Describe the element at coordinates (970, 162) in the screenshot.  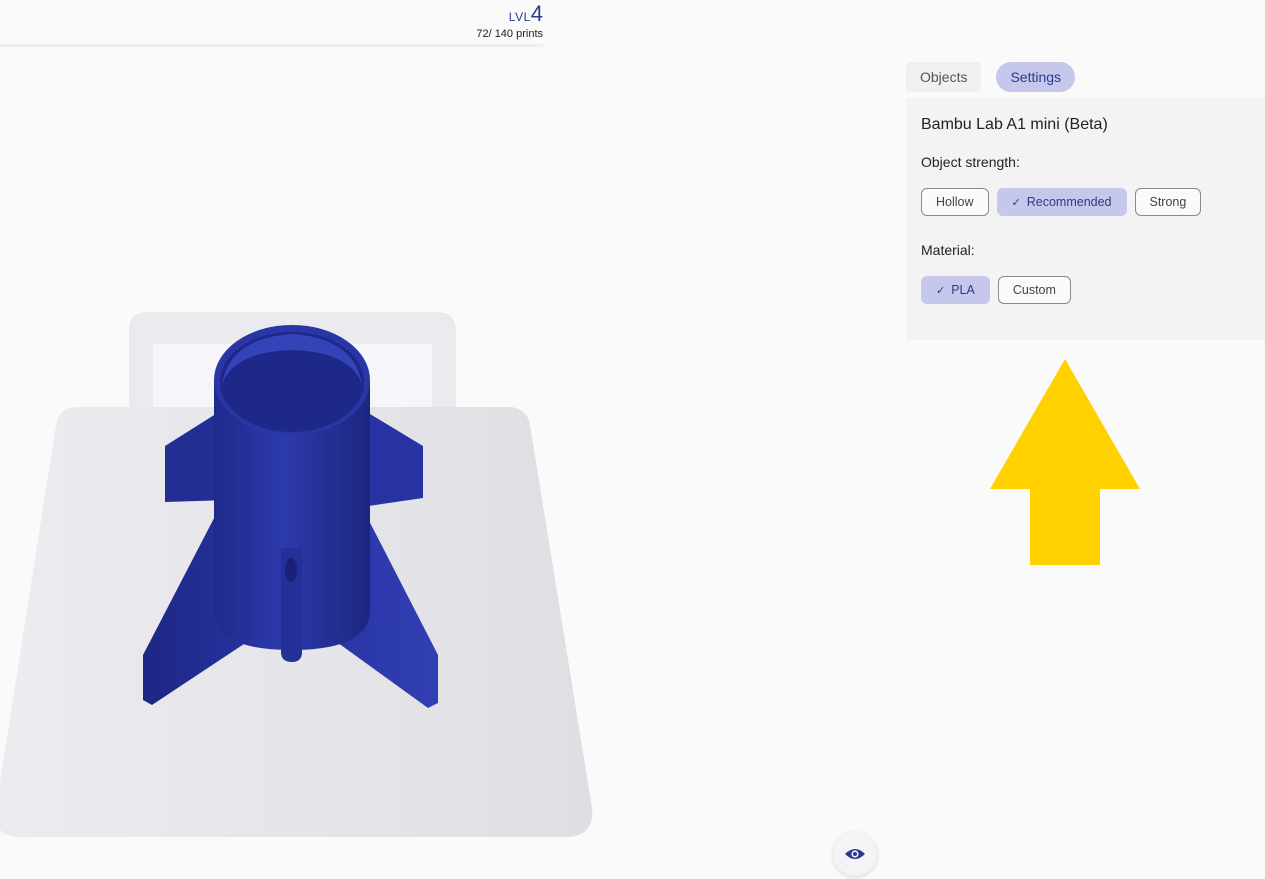
I see `object-strength-label: Object strength:` at that location.